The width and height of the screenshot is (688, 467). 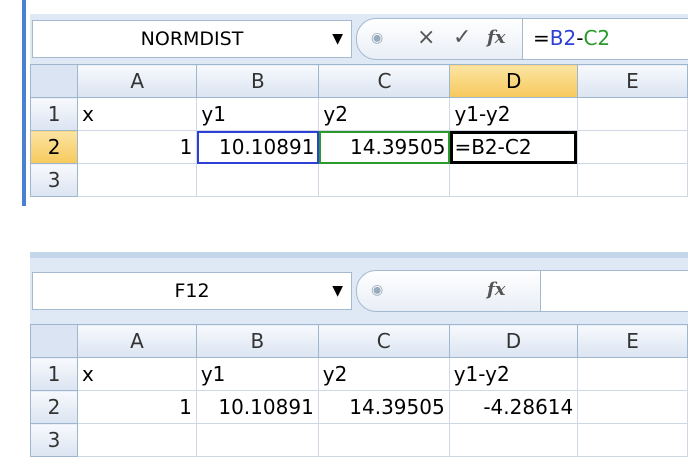 I want to click on cell-d2-result: -4.28614, so click(x=513, y=407).